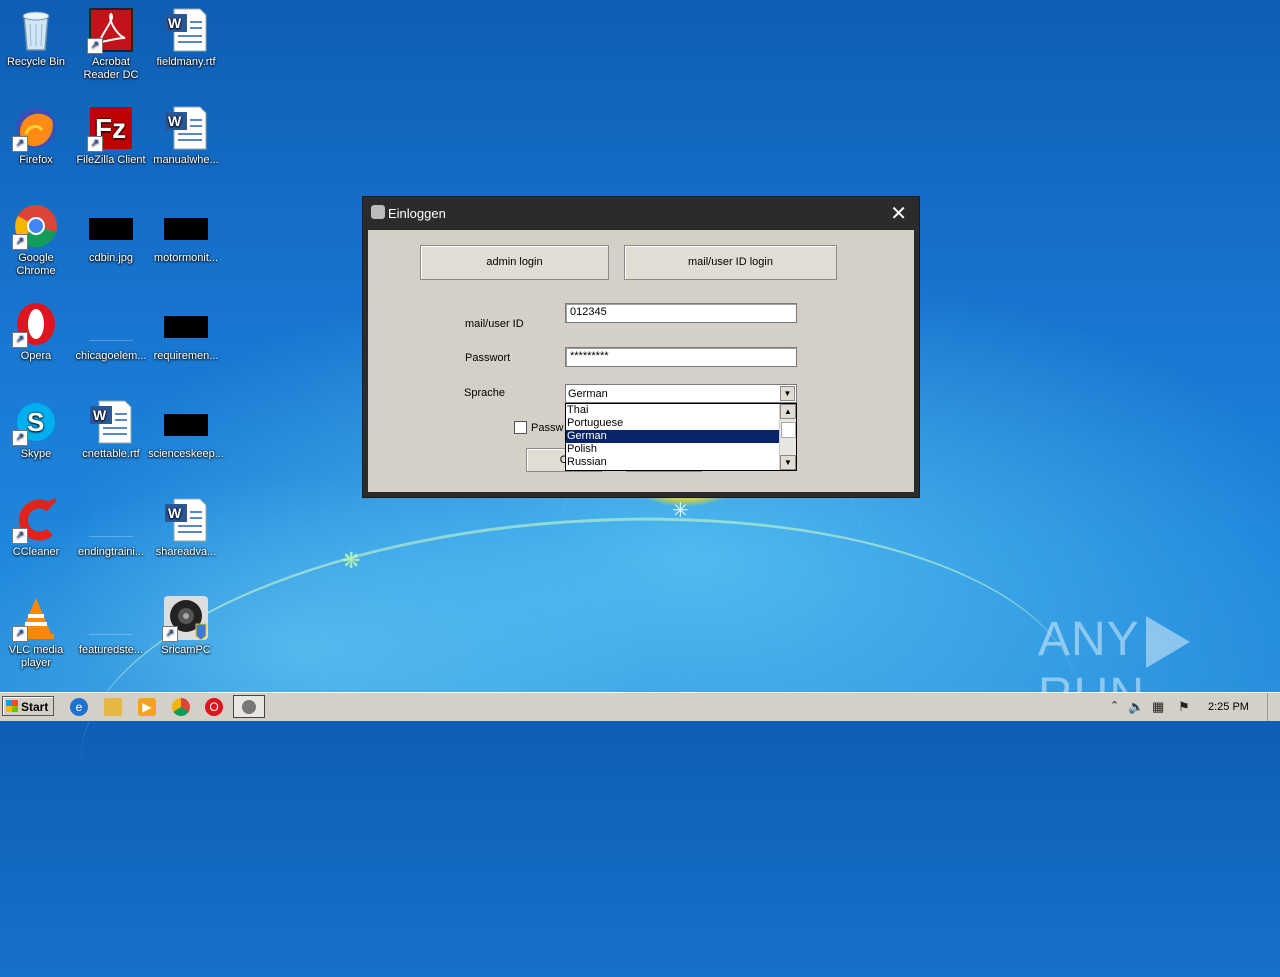 Image resolution: width=1280 pixels, height=977 pixels. Describe the element at coordinates (1184, 707) in the screenshot. I see `action-center-flag-icon: ⚑` at that location.